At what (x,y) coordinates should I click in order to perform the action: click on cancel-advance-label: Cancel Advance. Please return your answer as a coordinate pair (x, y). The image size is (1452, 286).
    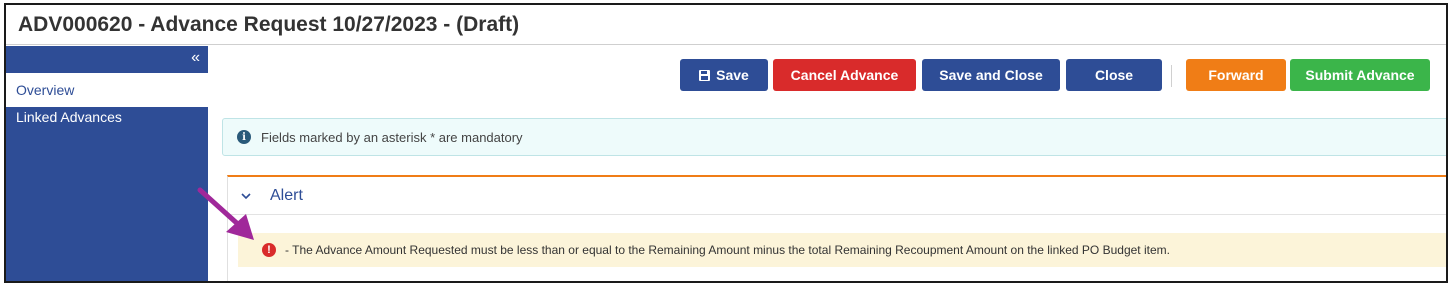
    Looking at the image, I should click on (844, 75).